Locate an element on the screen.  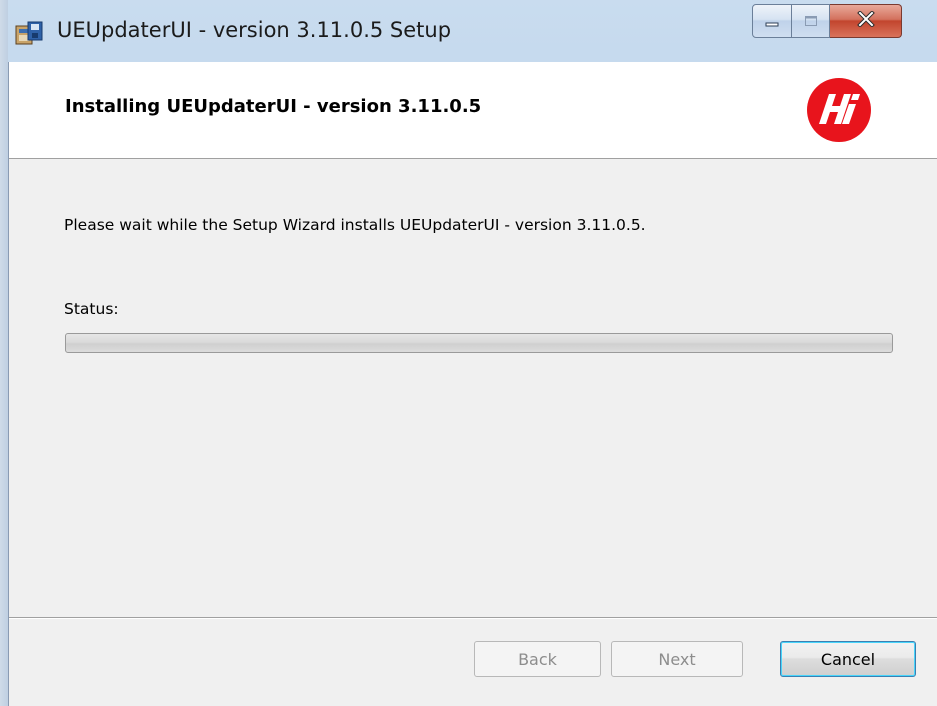
next-button: Next is located at coordinates (677, 659).